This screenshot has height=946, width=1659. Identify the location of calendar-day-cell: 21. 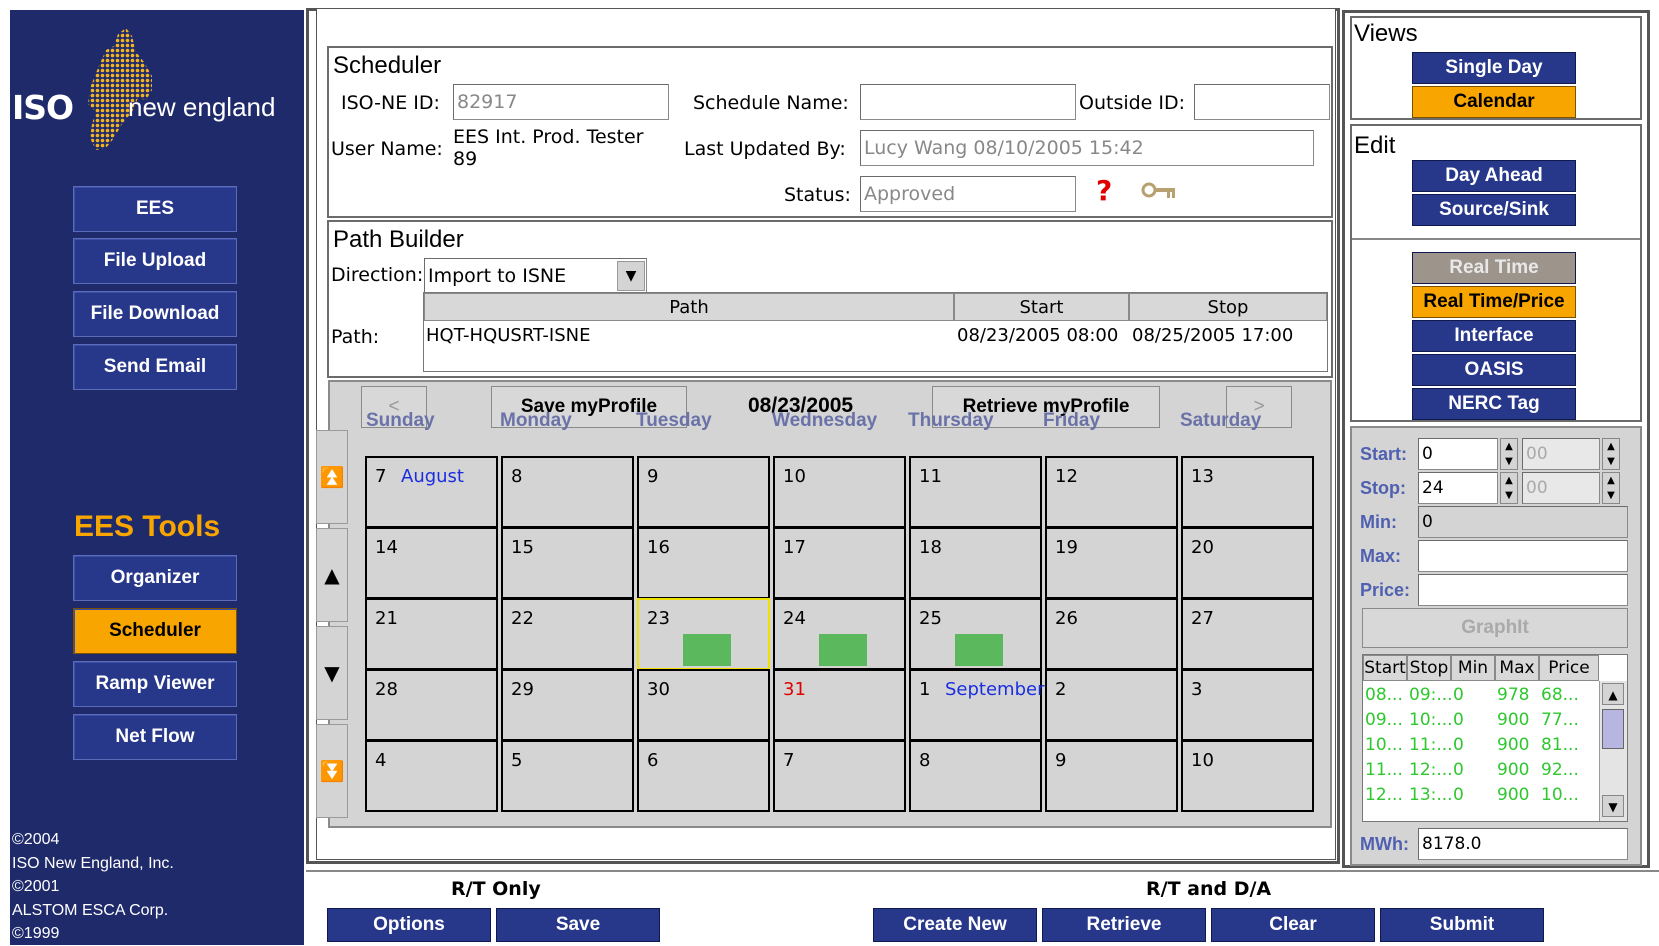
(431, 634).